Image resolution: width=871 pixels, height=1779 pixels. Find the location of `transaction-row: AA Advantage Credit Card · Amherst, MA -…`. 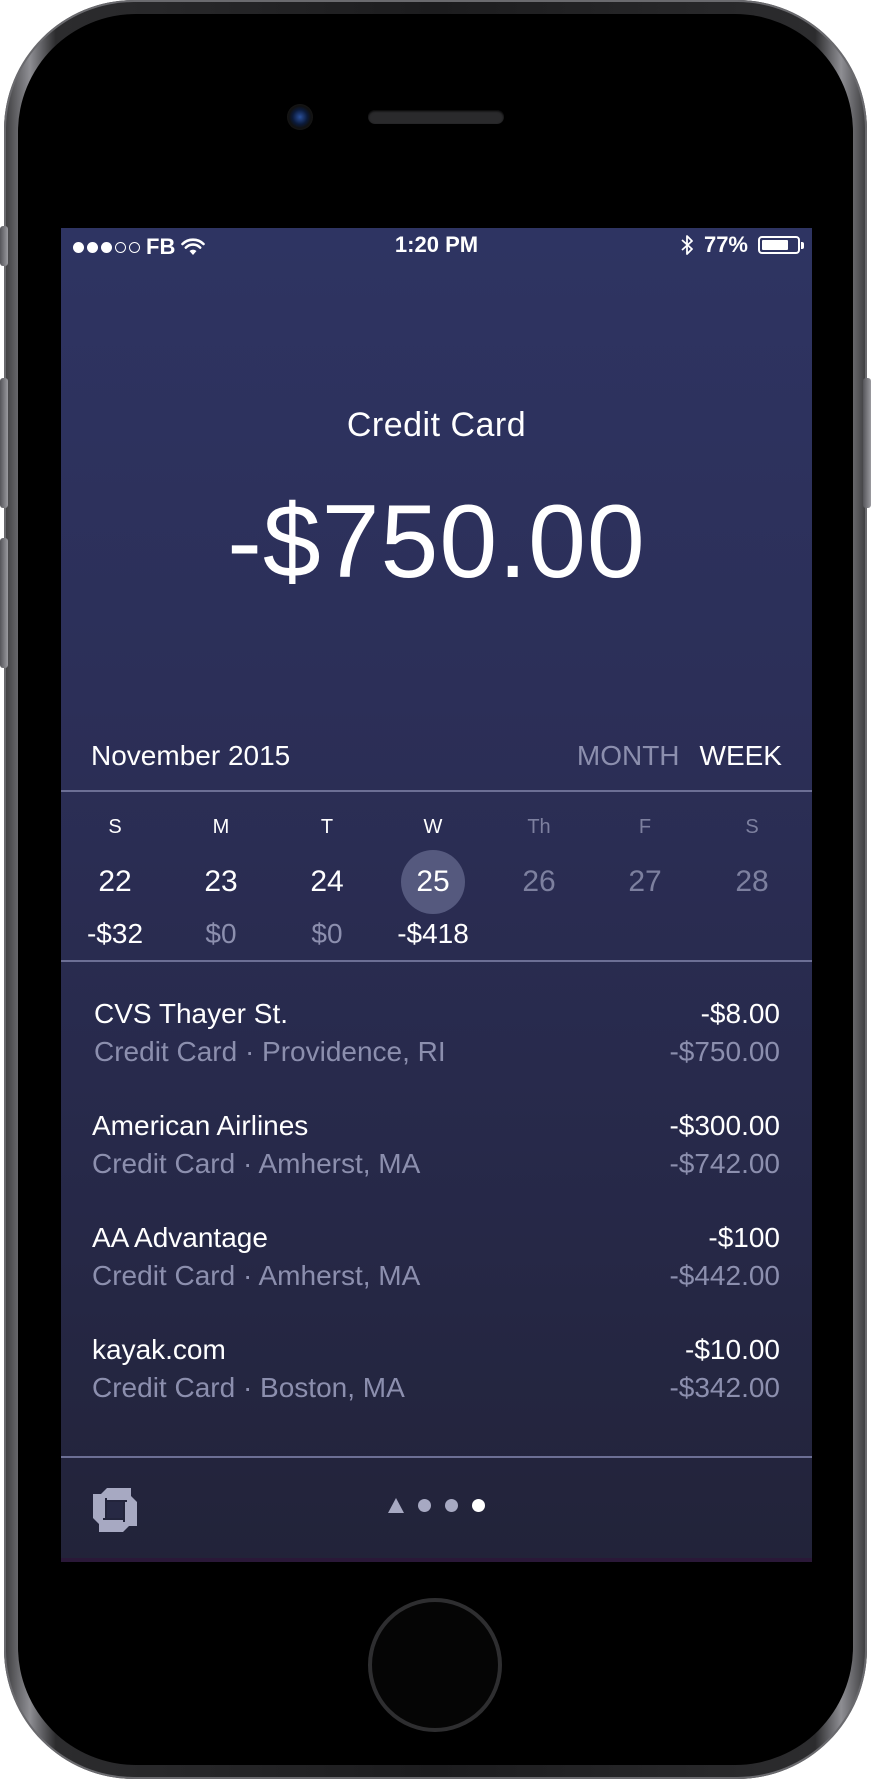

transaction-row: AA Advantage Credit Card · Amherst, MA -… is located at coordinates (436, 1267).